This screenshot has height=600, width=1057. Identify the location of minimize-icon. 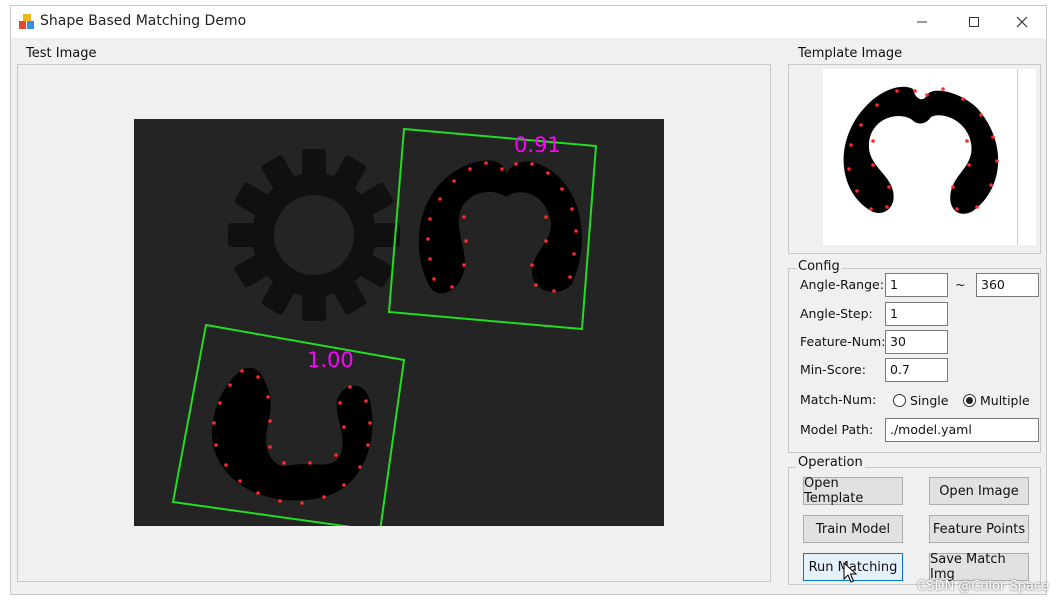
(922, 22).